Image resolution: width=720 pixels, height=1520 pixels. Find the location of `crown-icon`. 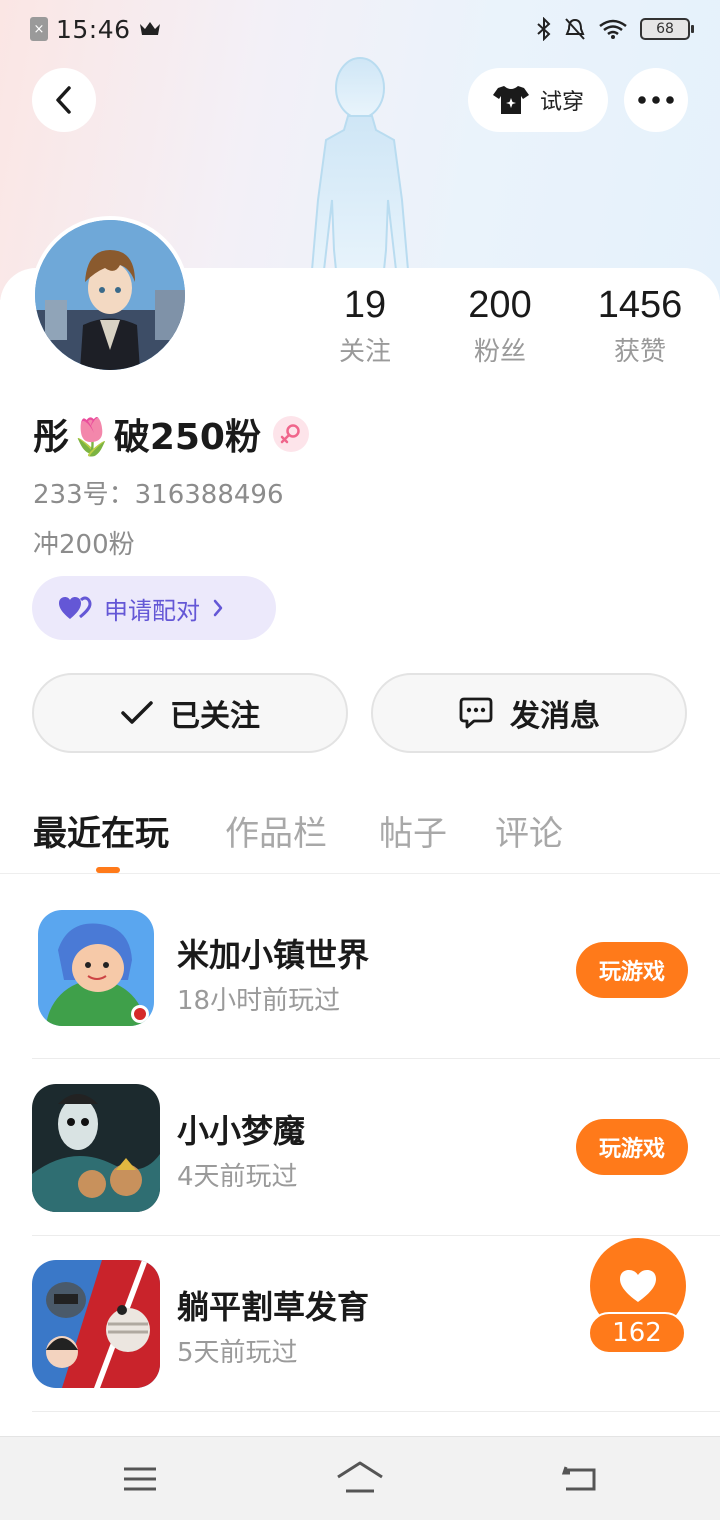

crown-icon is located at coordinates (149, 28).